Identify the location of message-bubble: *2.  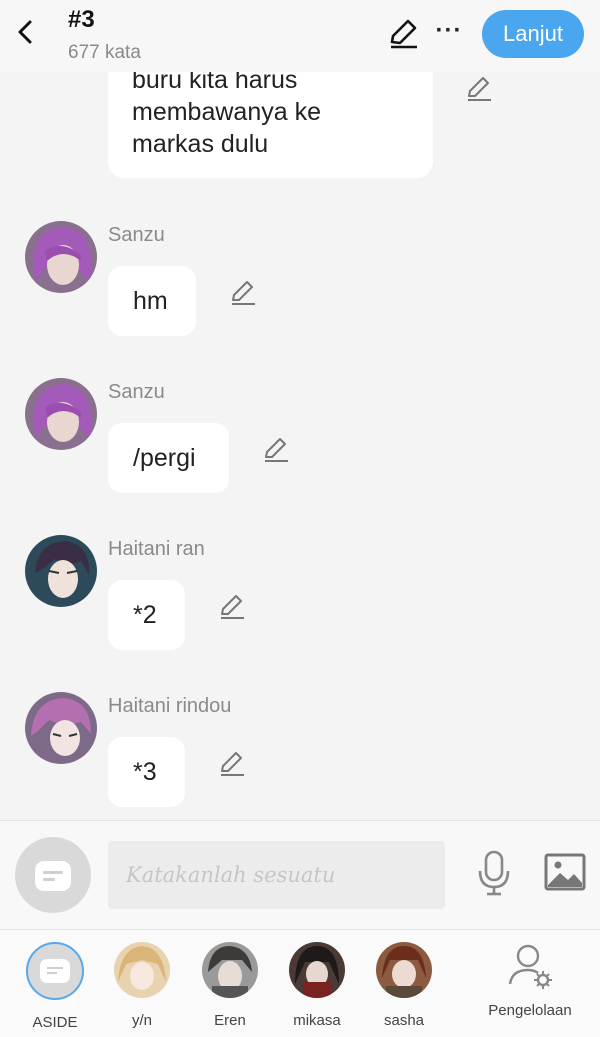
(146, 615).